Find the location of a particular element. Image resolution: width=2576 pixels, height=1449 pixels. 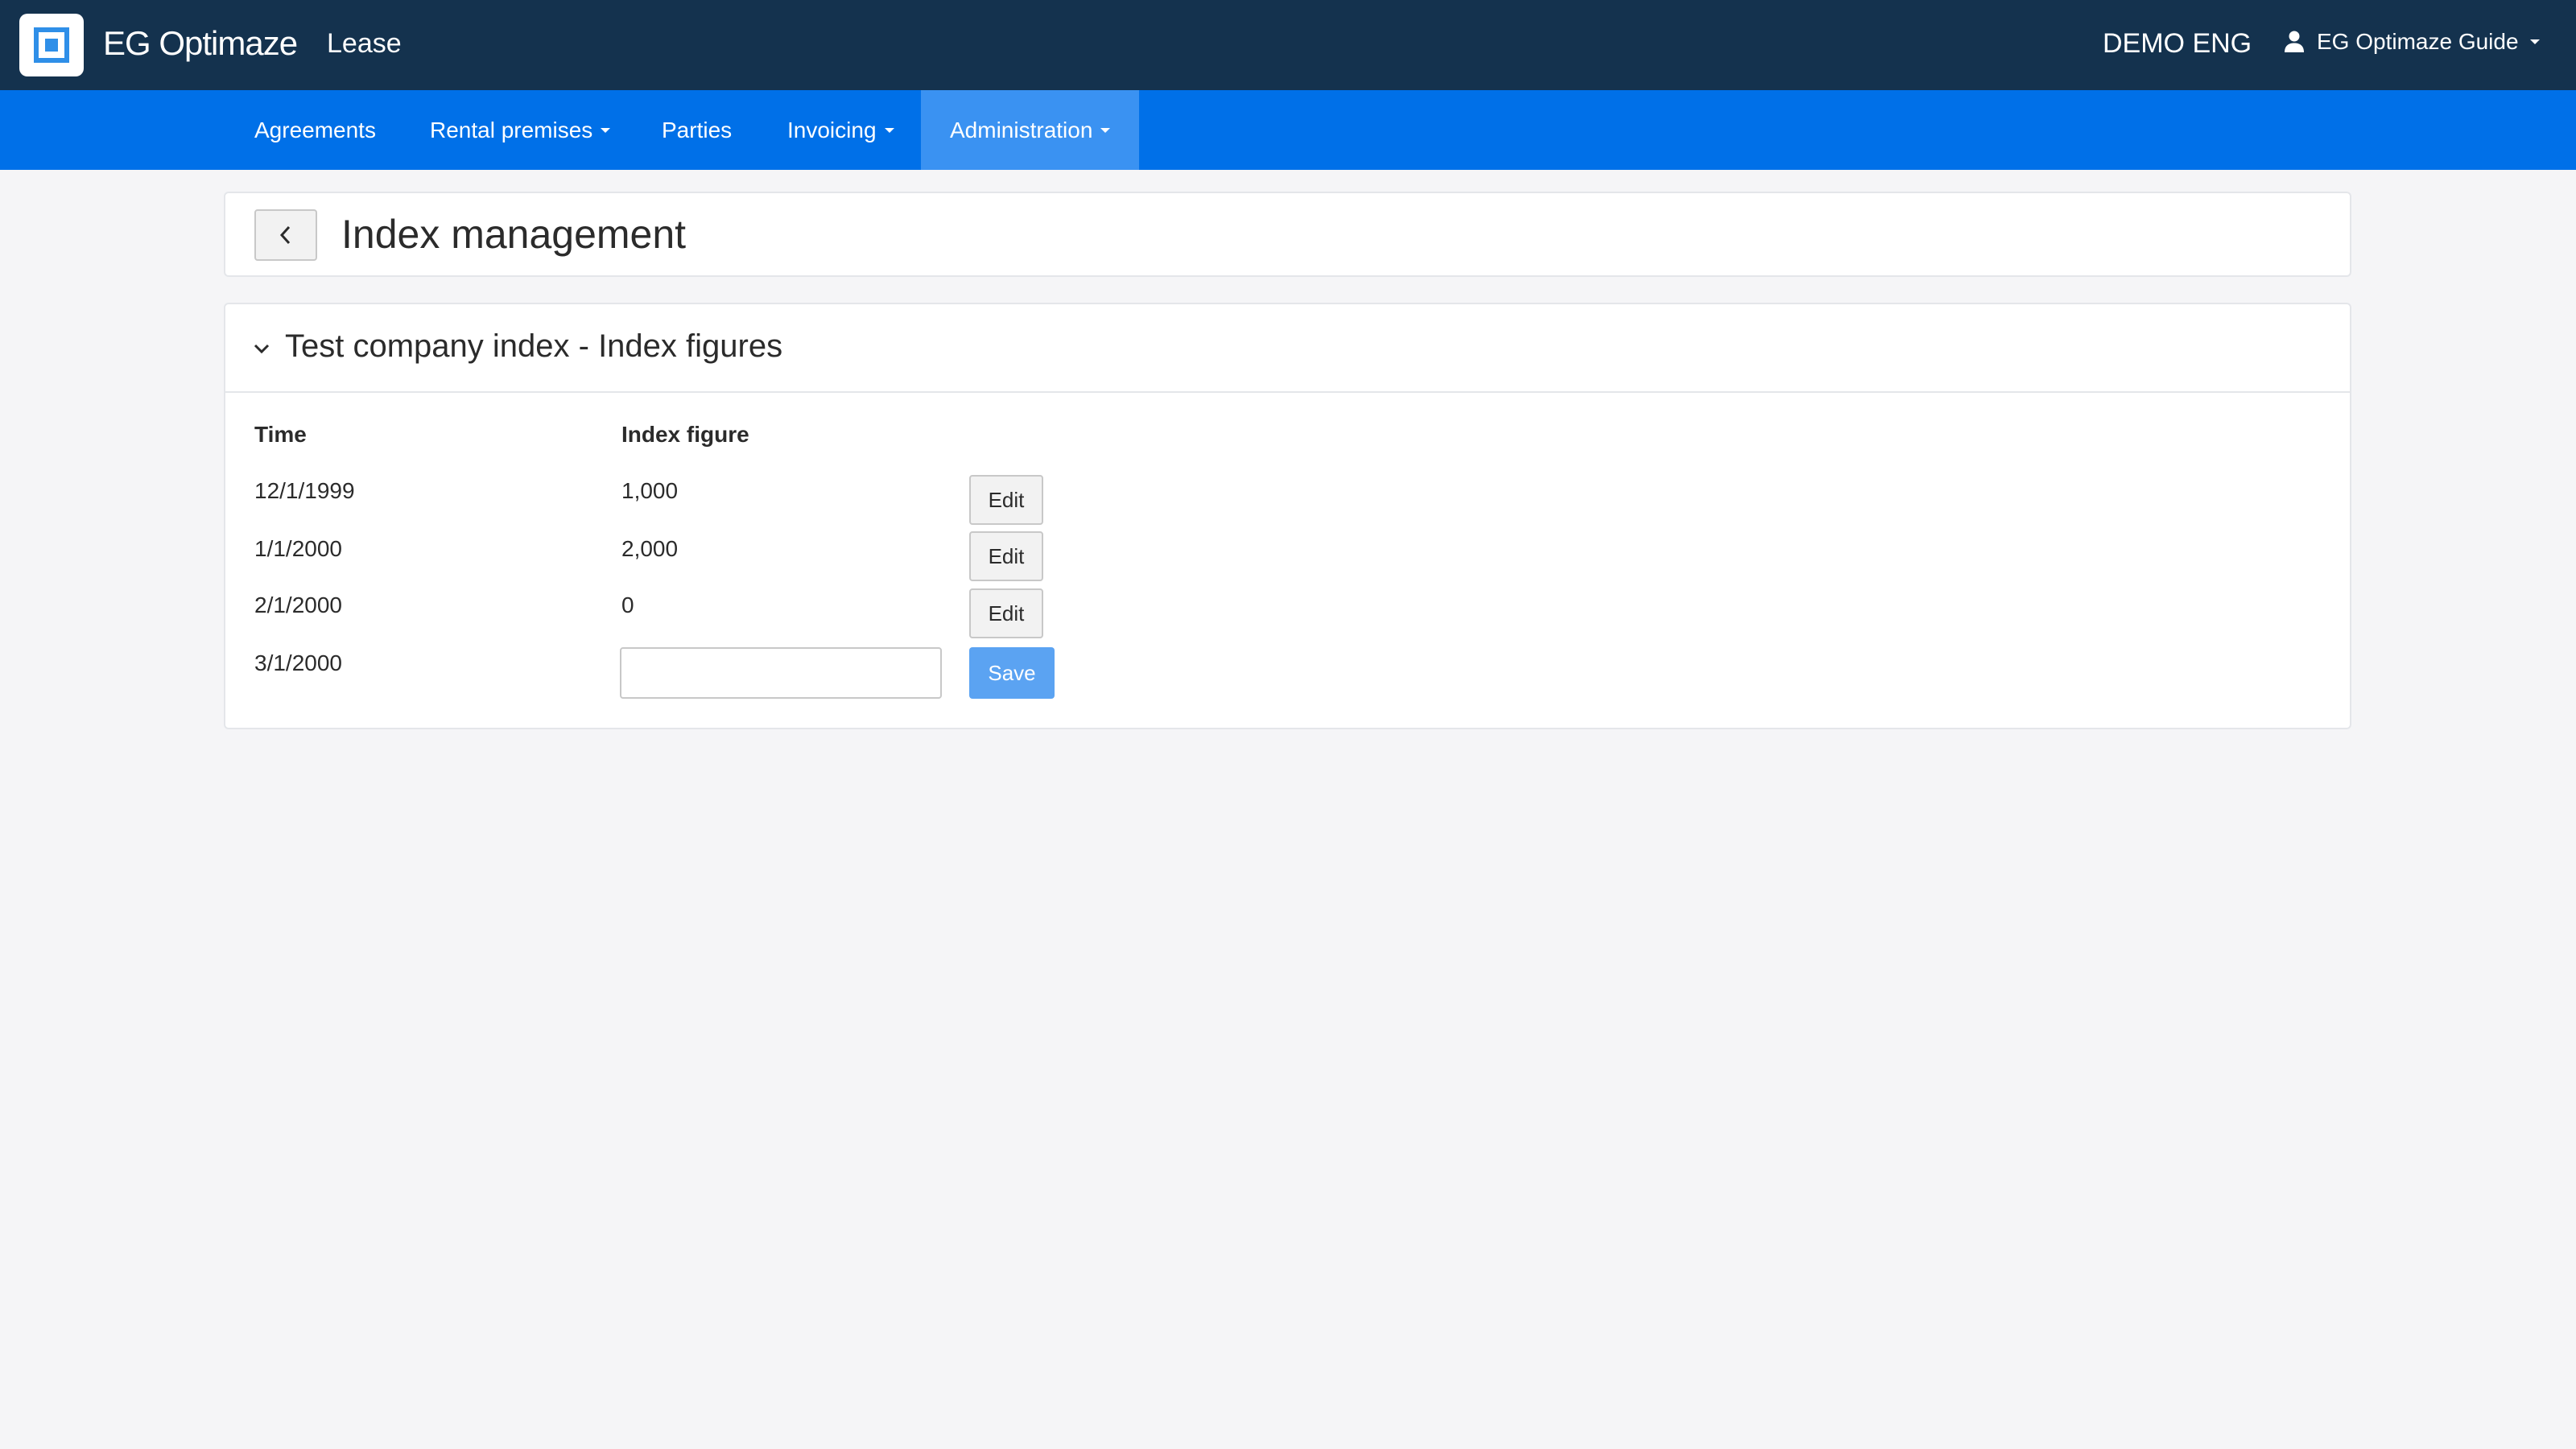

user-menu: EG Optimaze Guide is located at coordinates (2411, 42).